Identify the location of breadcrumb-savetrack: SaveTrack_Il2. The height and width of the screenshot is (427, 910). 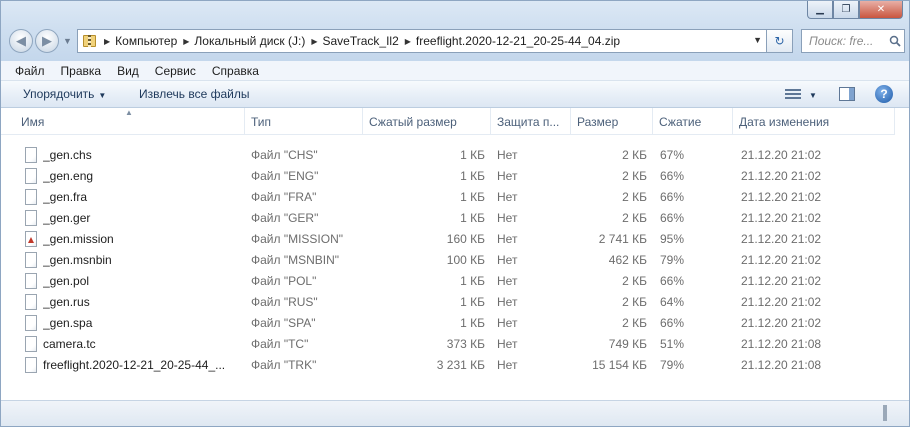
(360, 41).